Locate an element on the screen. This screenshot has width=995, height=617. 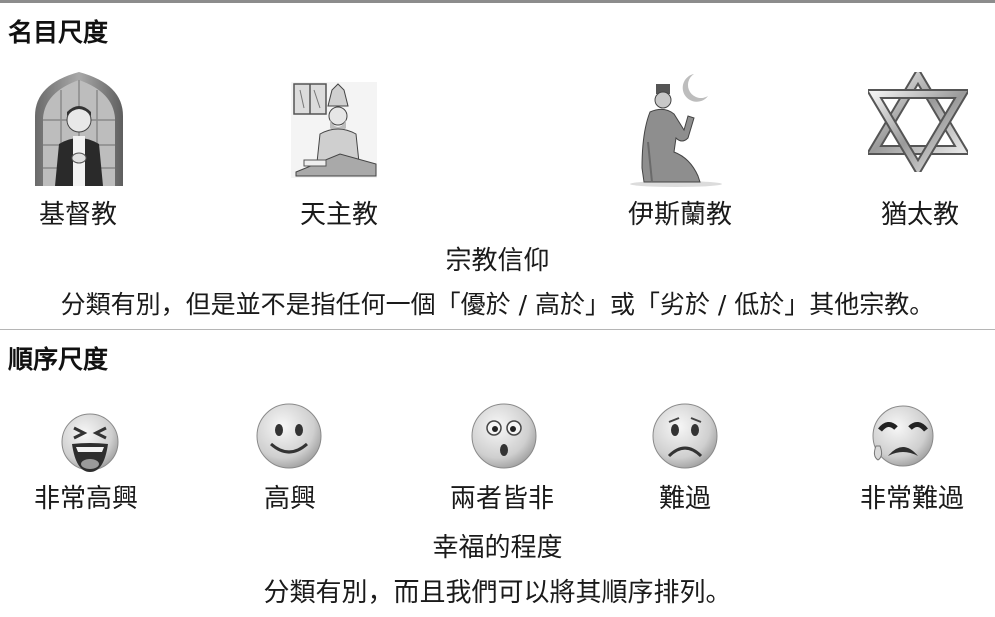
sad-face-icon is located at coordinates (685, 436).